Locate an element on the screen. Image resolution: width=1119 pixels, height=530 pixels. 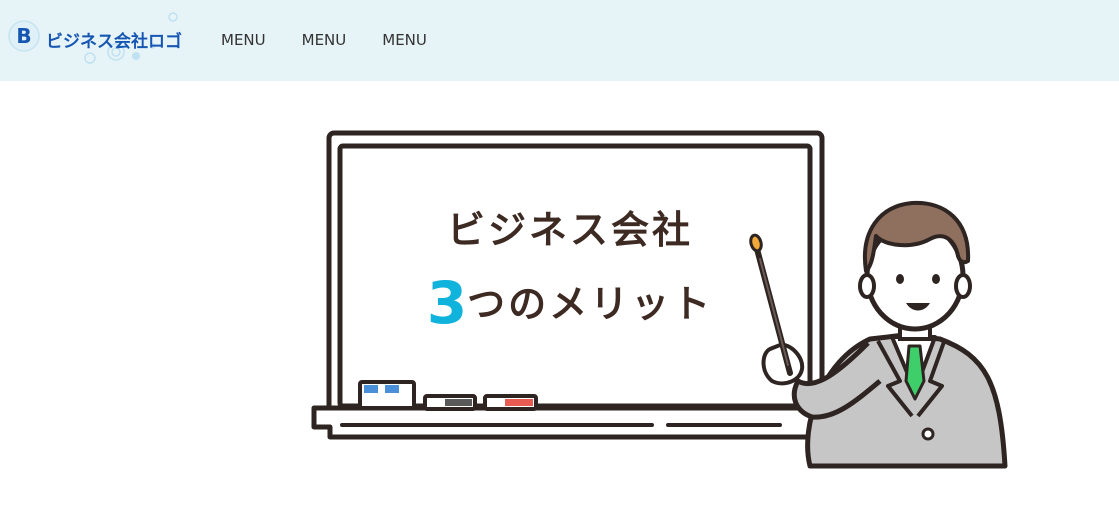
main-nav: MENU MENU MENU is located at coordinates (324, 40).